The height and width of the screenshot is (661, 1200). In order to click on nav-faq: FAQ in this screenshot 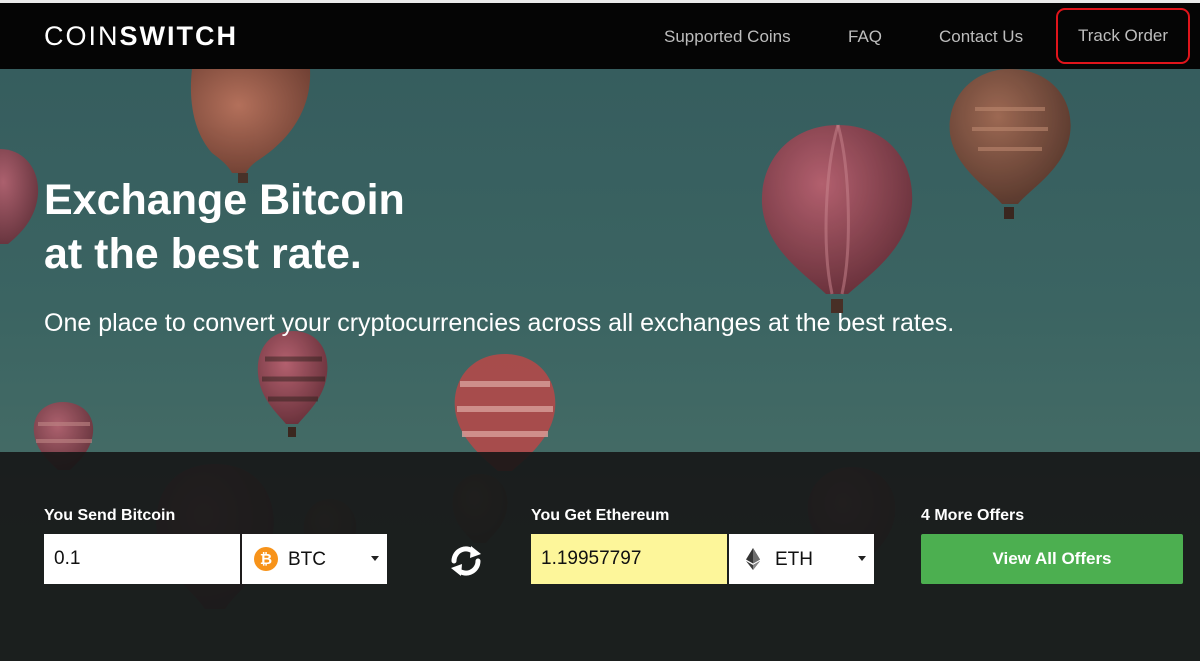, I will do `click(865, 37)`.